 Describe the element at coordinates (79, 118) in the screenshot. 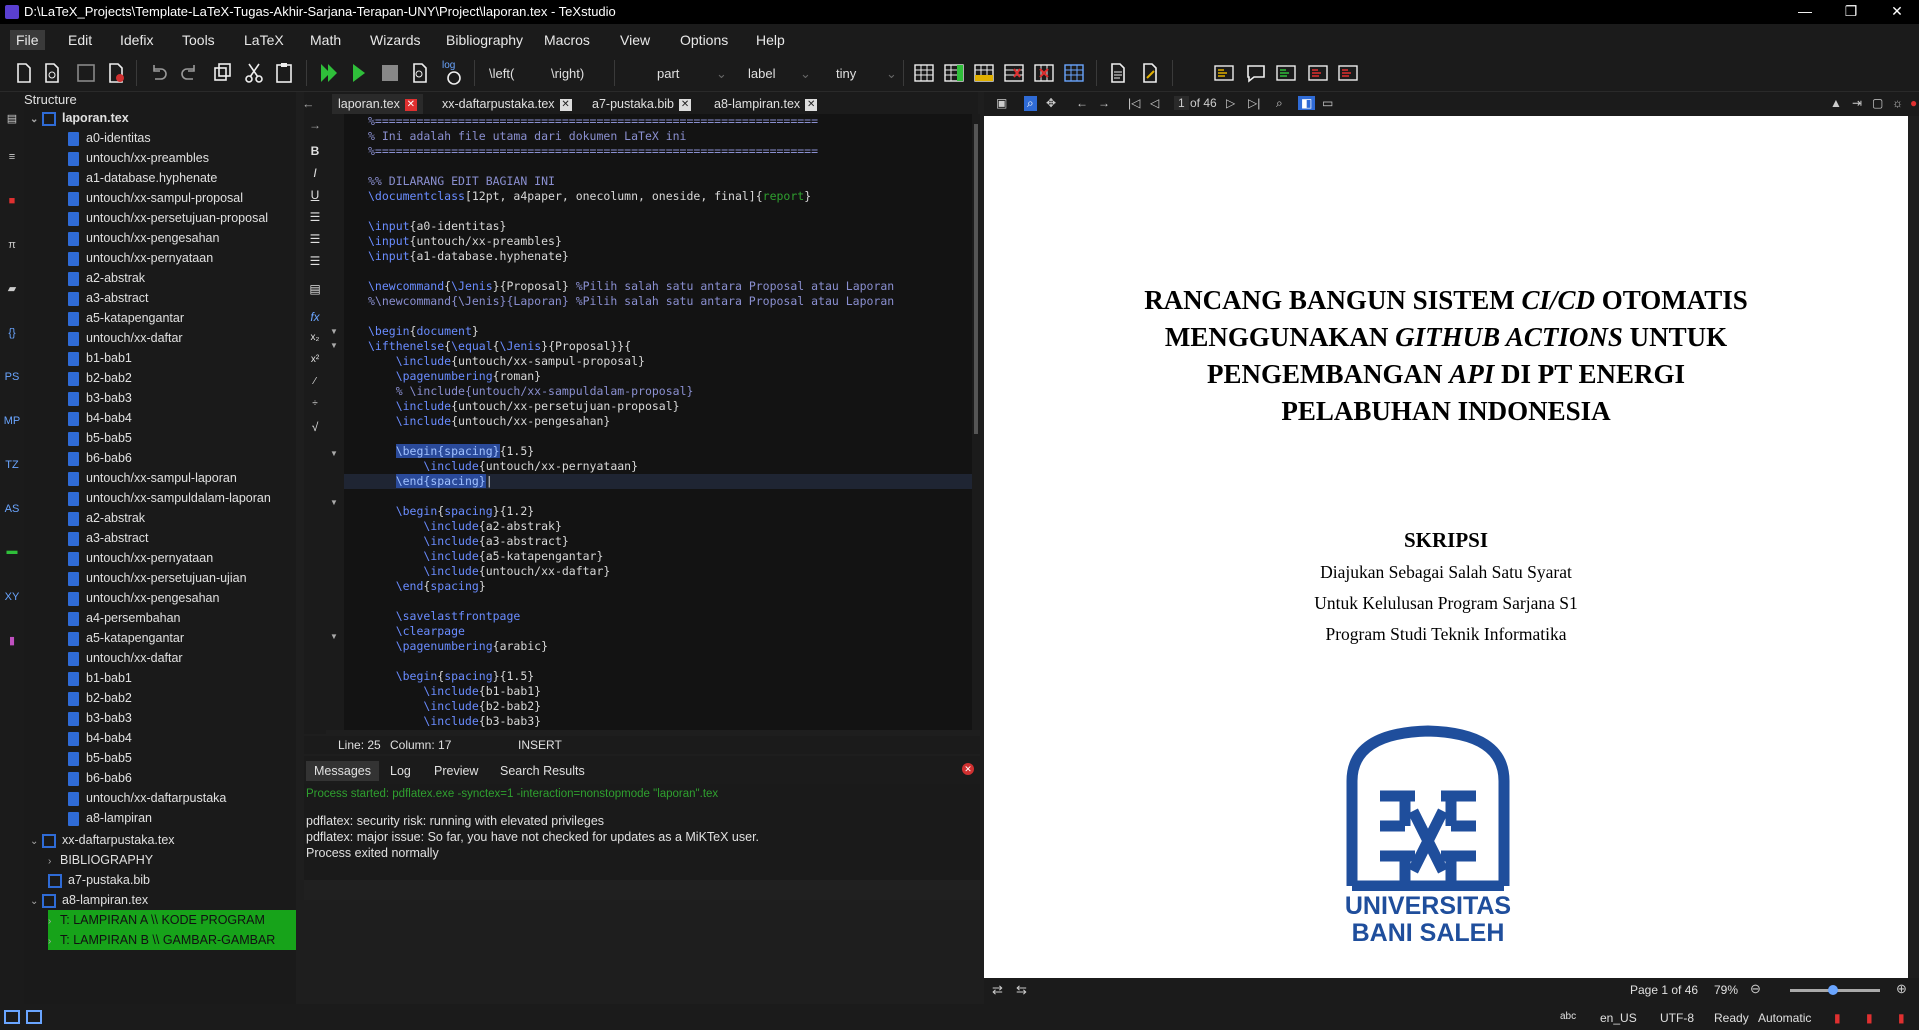

I see `tree-root: ⌄ laporan.tex` at that location.